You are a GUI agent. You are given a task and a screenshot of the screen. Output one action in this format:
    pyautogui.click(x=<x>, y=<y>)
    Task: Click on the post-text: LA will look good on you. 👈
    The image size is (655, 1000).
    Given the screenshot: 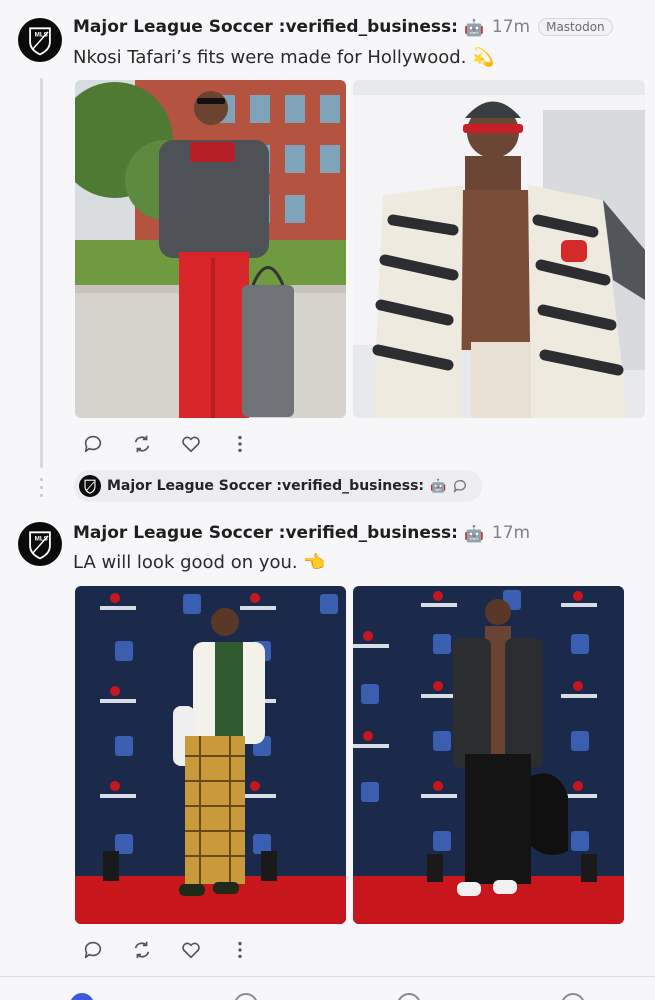 What is the action you would take?
    pyautogui.click(x=199, y=562)
    